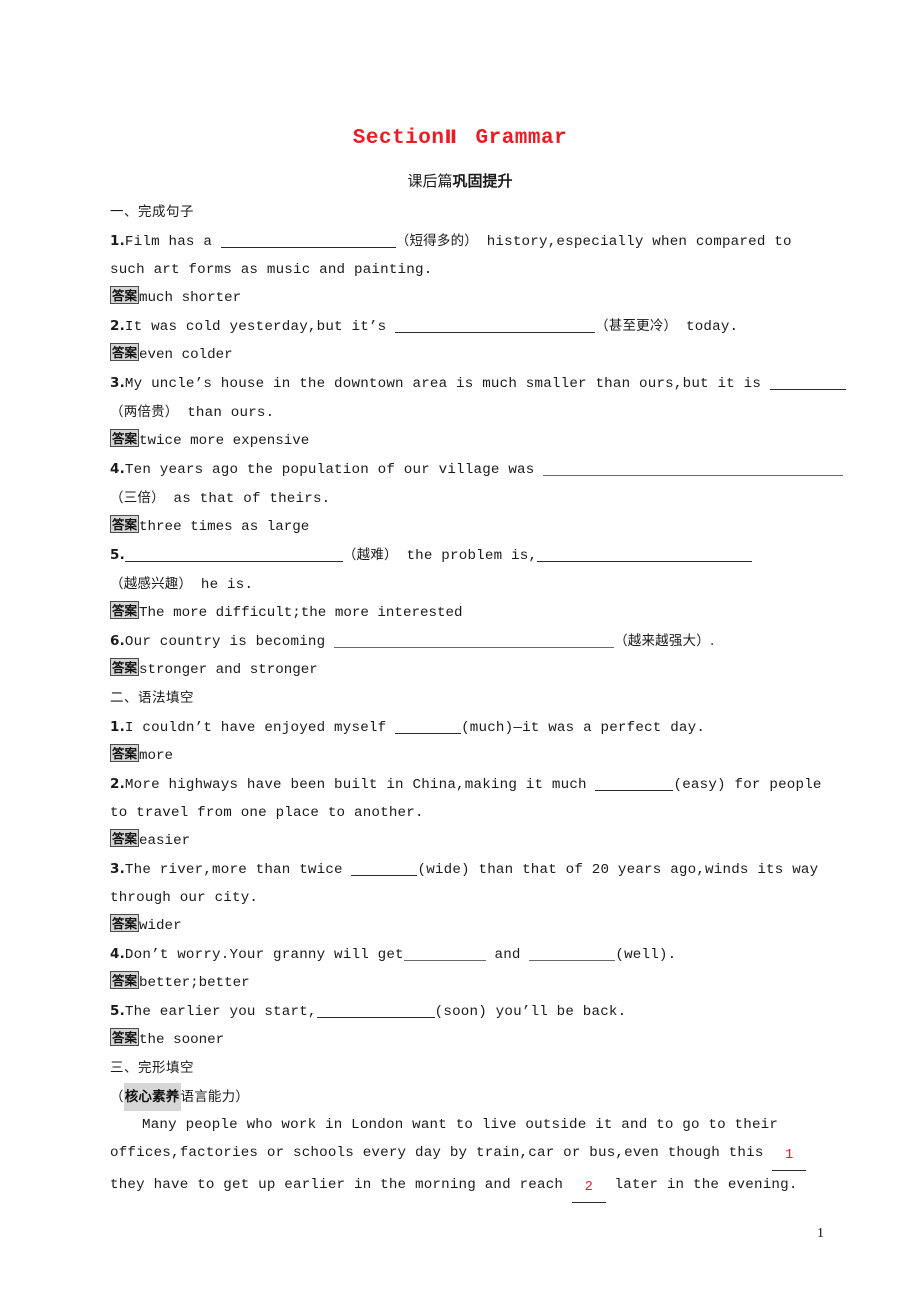 The width and height of the screenshot is (920, 1302). Describe the element at coordinates (588, 1188) in the screenshot. I see `cloze-blank-2: 2` at that location.